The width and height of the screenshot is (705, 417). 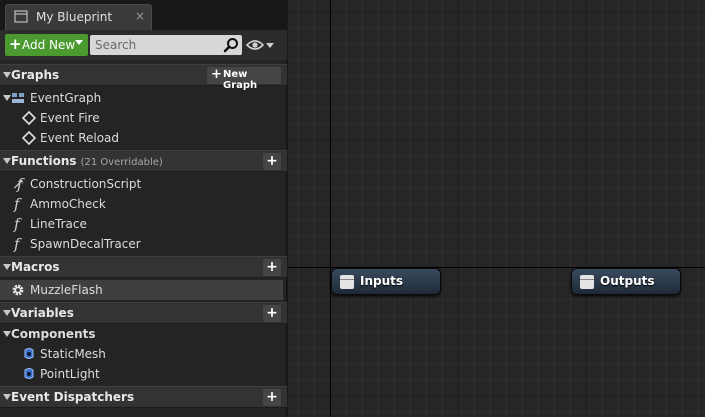 I want to click on gear-icon, so click(x=18, y=290).